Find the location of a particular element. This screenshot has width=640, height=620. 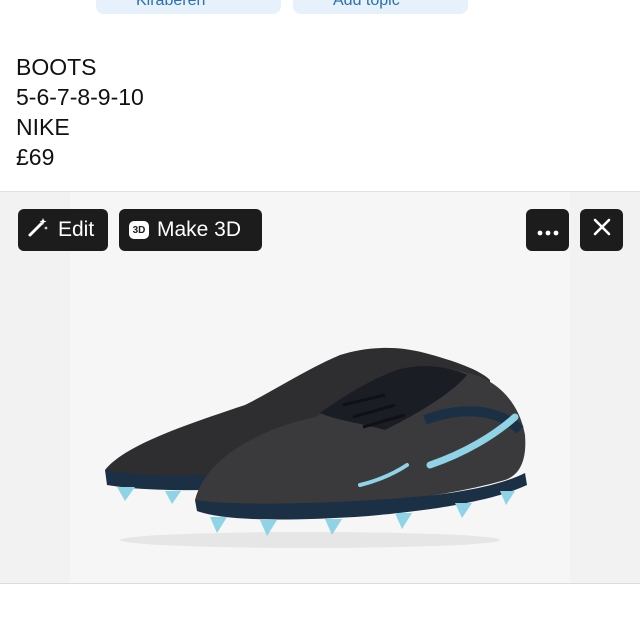

edit-button: Edit is located at coordinates (63, 230).